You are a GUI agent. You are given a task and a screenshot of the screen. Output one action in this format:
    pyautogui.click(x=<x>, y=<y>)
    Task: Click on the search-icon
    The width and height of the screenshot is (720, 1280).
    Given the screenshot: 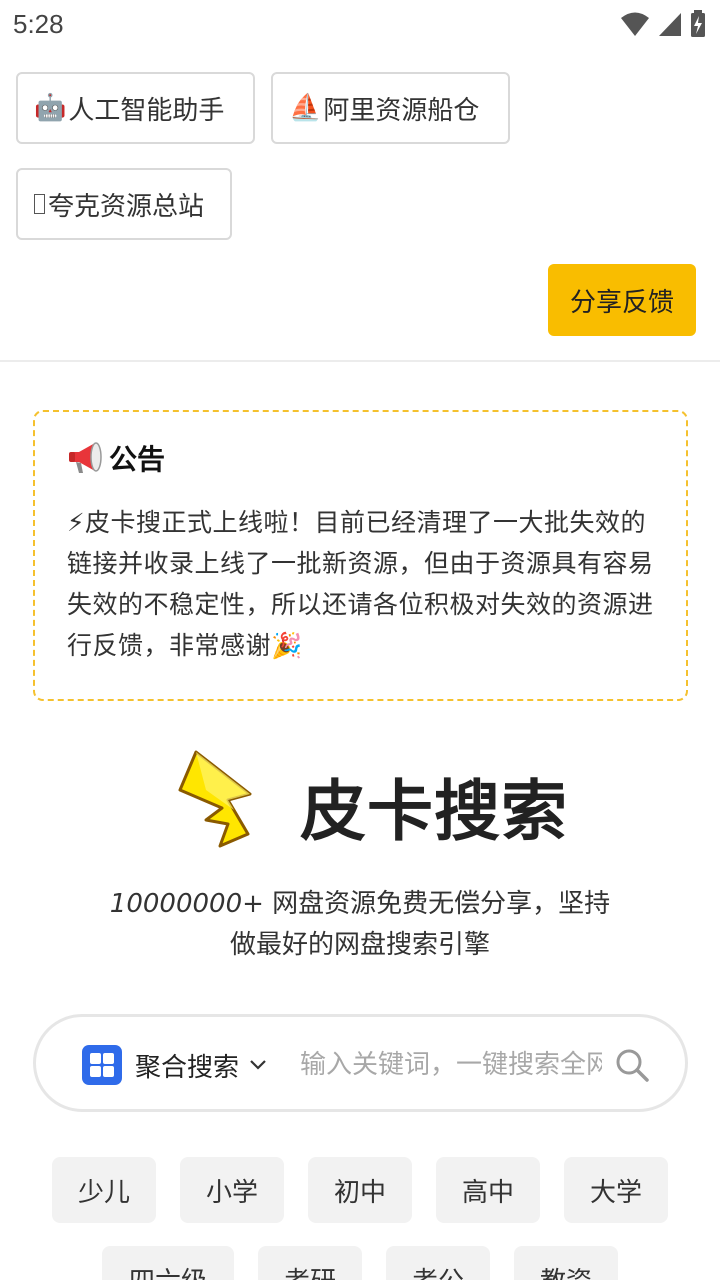 What is the action you would take?
    pyautogui.click(x=632, y=1065)
    